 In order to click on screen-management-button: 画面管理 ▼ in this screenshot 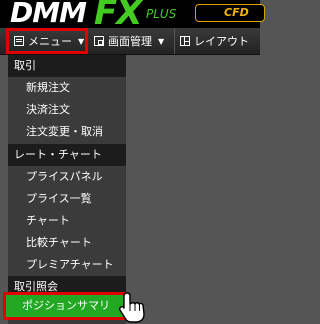, I will do `click(133, 41)`.